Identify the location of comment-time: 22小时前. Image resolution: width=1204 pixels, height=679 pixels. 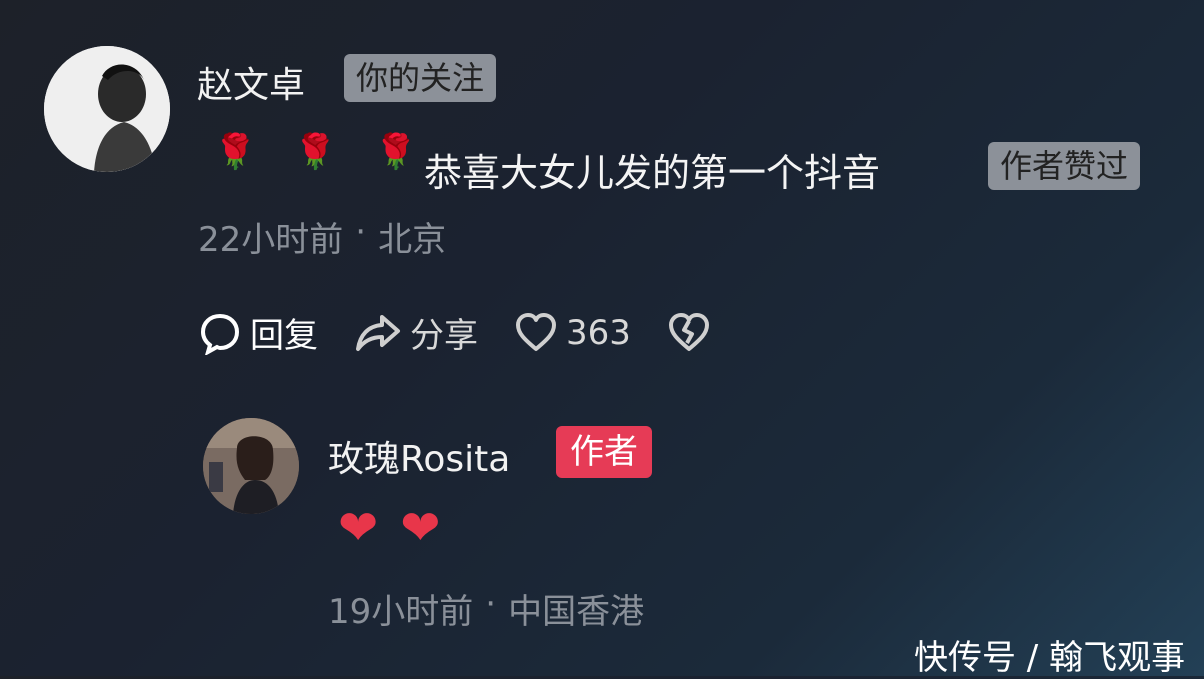
(271, 240).